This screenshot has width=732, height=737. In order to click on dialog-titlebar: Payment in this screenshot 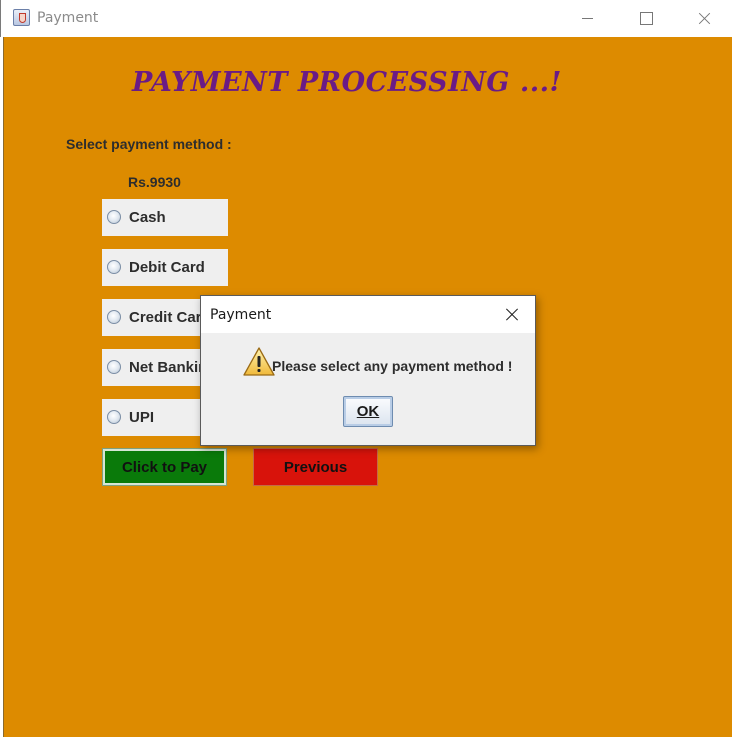, I will do `click(368, 314)`.